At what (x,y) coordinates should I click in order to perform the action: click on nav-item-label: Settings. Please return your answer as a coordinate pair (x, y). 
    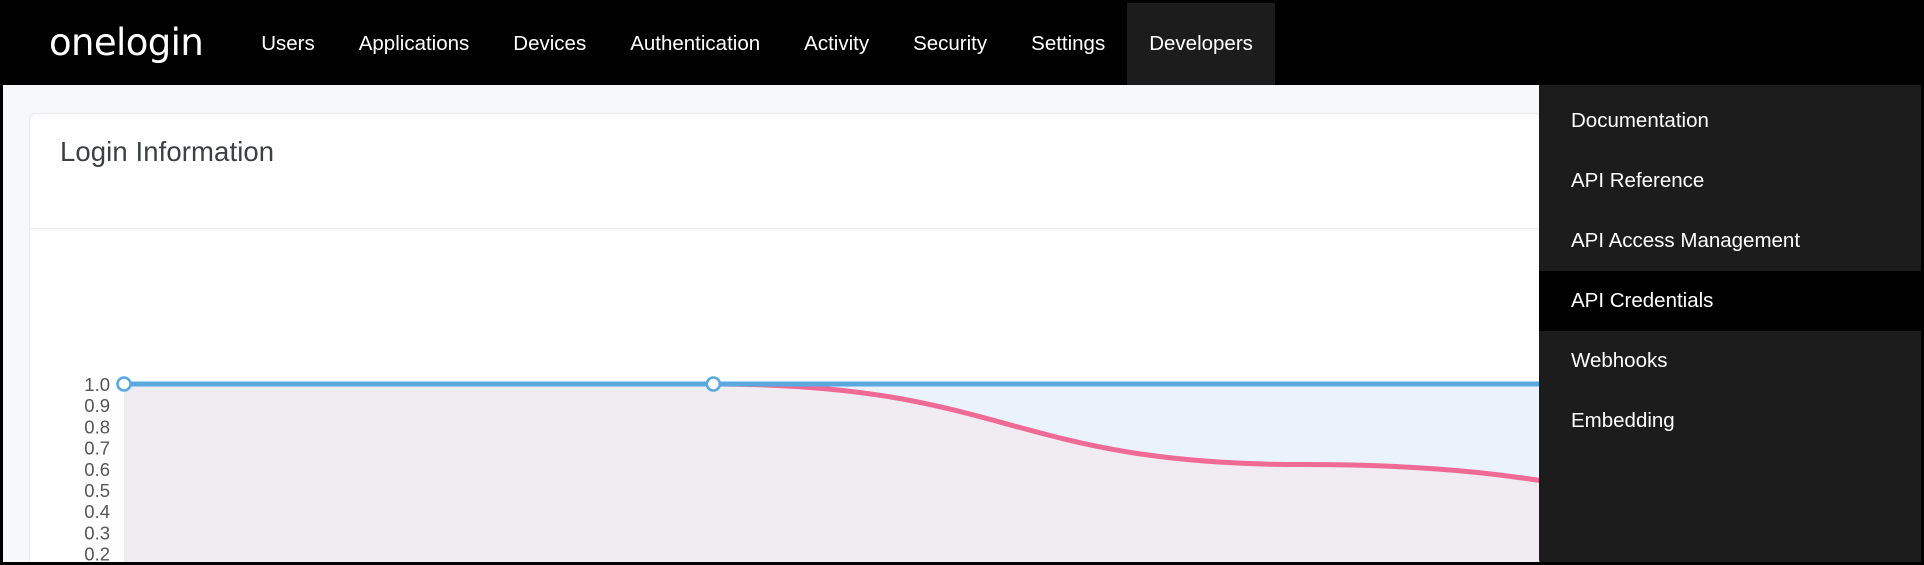
    Looking at the image, I should click on (1068, 43).